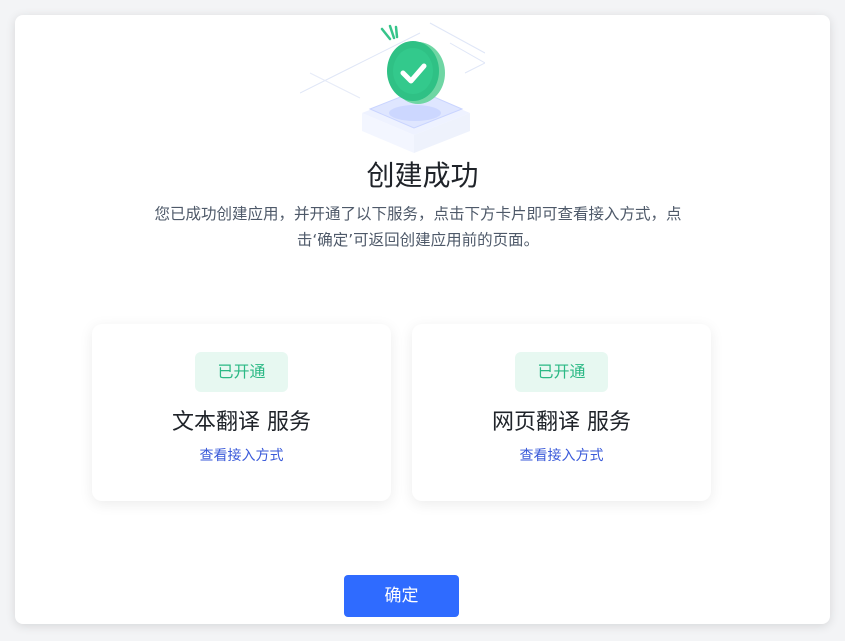 This screenshot has height=641, width=845. Describe the element at coordinates (418, 214) in the screenshot. I see `description-line-1: 您已成功创建应用，并开通了以下服务，点击下方卡片即可查看接入方式，点` at that location.